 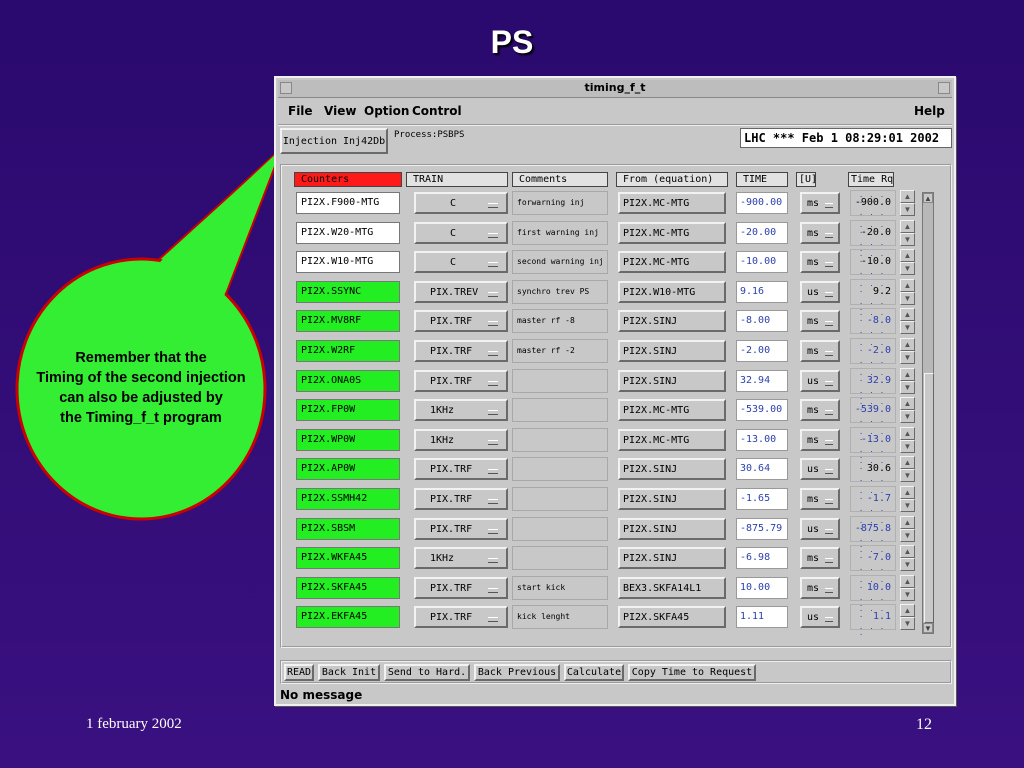 I want to click on time-field: -900.00, so click(x=762, y=203).